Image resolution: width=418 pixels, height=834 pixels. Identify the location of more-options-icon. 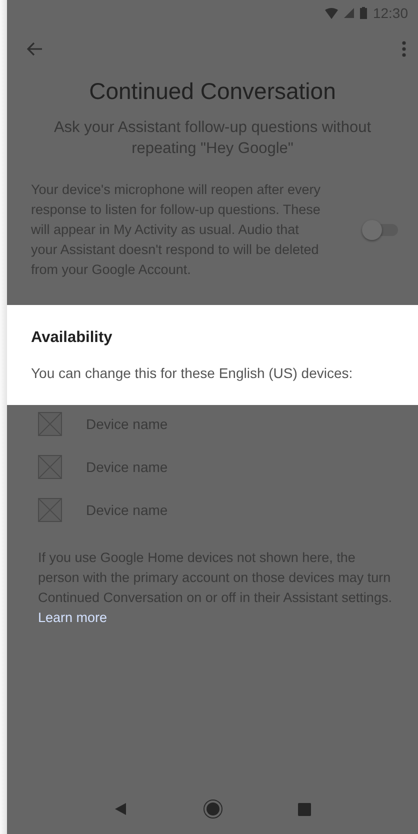
(404, 49).